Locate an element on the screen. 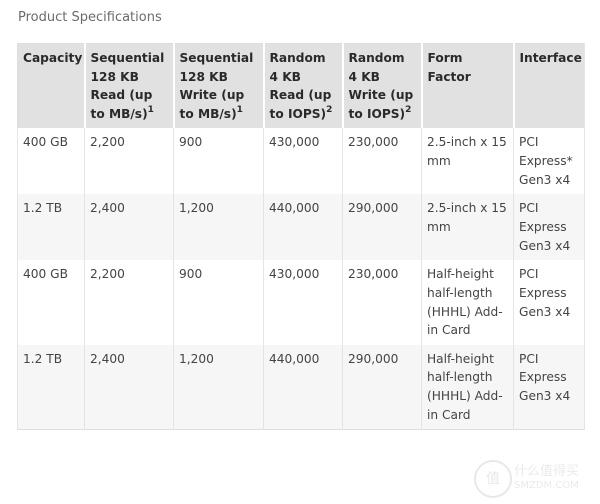  header-rand-read: Random 4 KB Read (up to IOPS)2 is located at coordinates (302, 86).